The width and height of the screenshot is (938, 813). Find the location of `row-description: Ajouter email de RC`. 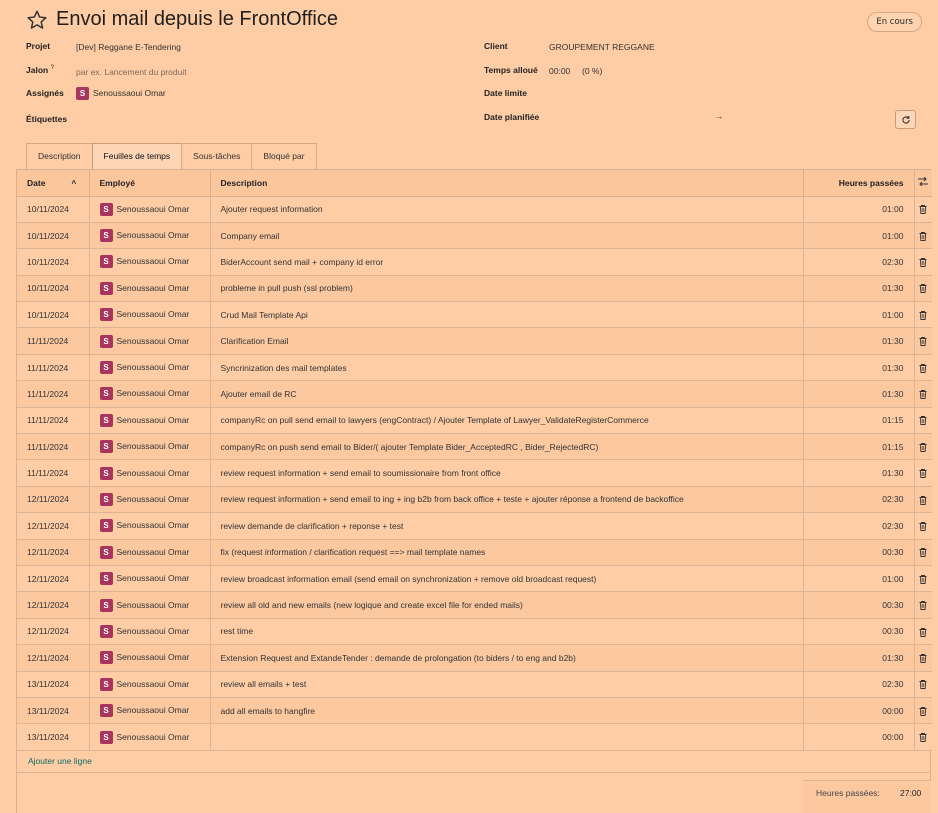

row-description: Ajouter email de RC is located at coordinates (507, 394).